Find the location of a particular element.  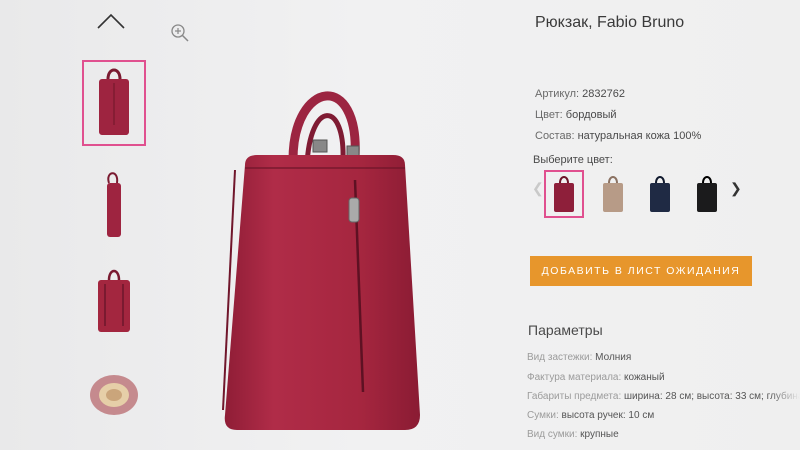

param-key: Вид сумки: is located at coordinates (552, 434).